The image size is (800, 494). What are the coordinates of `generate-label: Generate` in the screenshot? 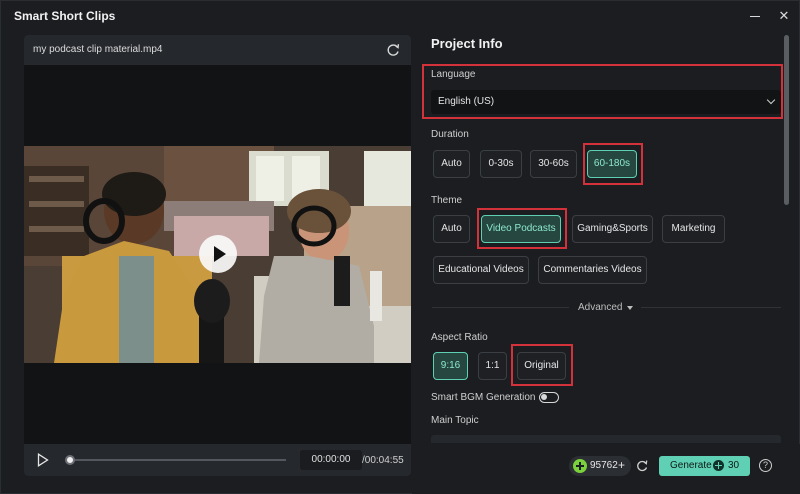 It's located at (691, 465).